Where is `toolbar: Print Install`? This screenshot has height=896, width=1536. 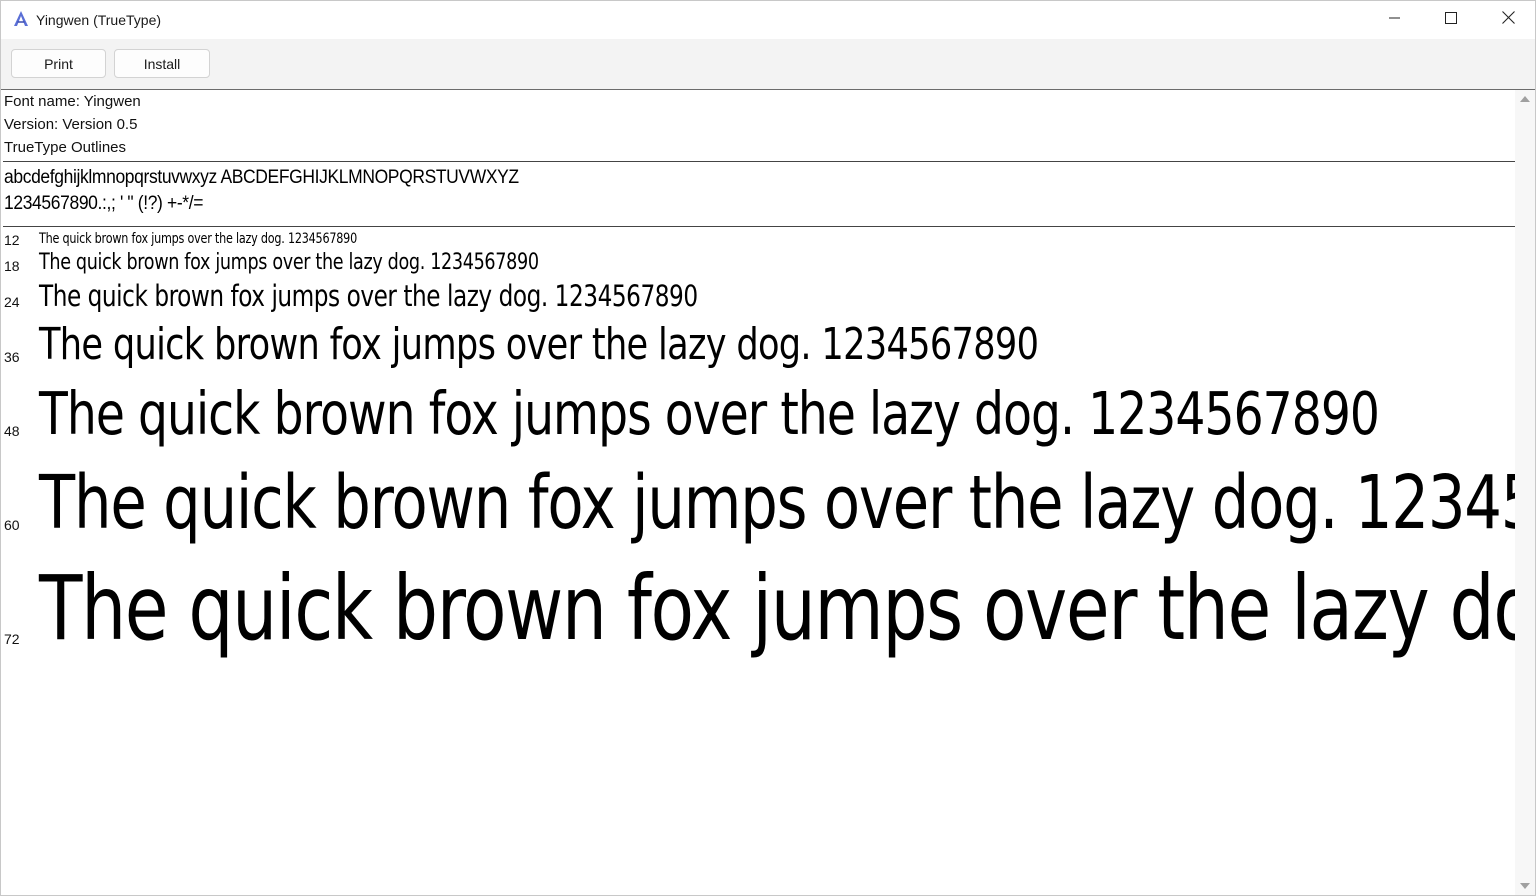
toolbar: Print Install is located at coordinates (768, 64).